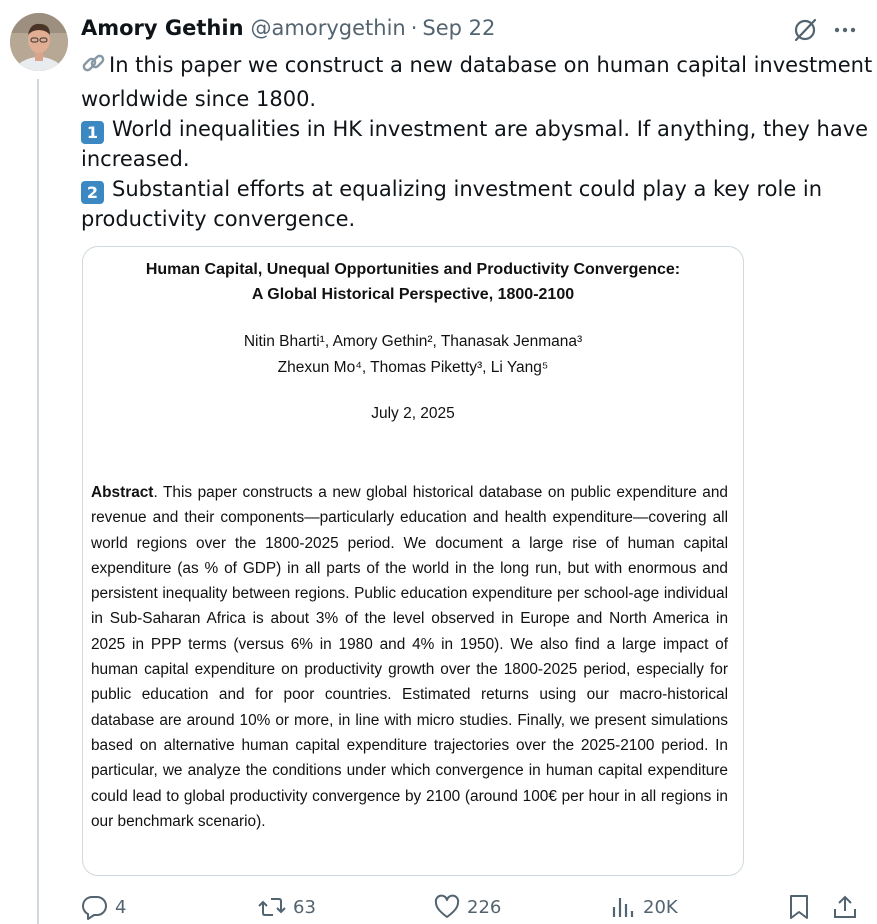  Describe the element at coordinates (272, 907) in the screenshot. I see `repost-icon` at that location.